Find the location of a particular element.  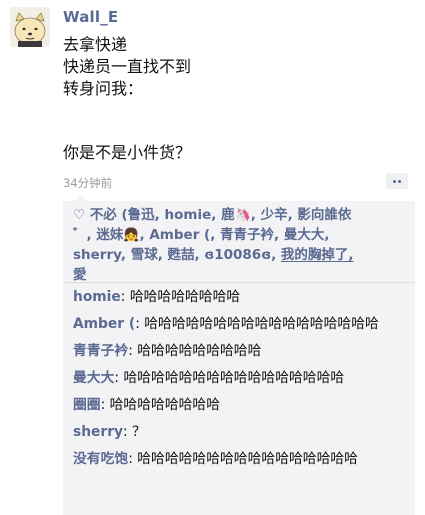

comment-text: 哈哈哈哈哈哈哈哈哈哈哈哈哈哈哈哈哈 is located at coordinates (261, 324).